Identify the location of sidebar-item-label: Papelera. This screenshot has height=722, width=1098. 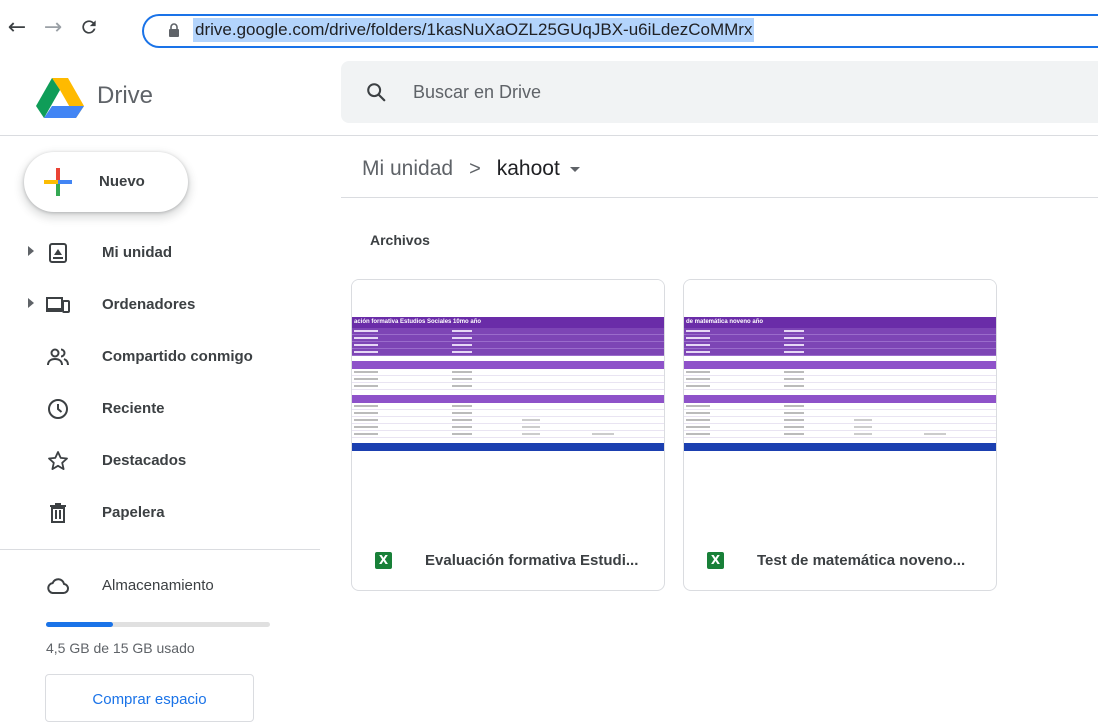
(133, 512).